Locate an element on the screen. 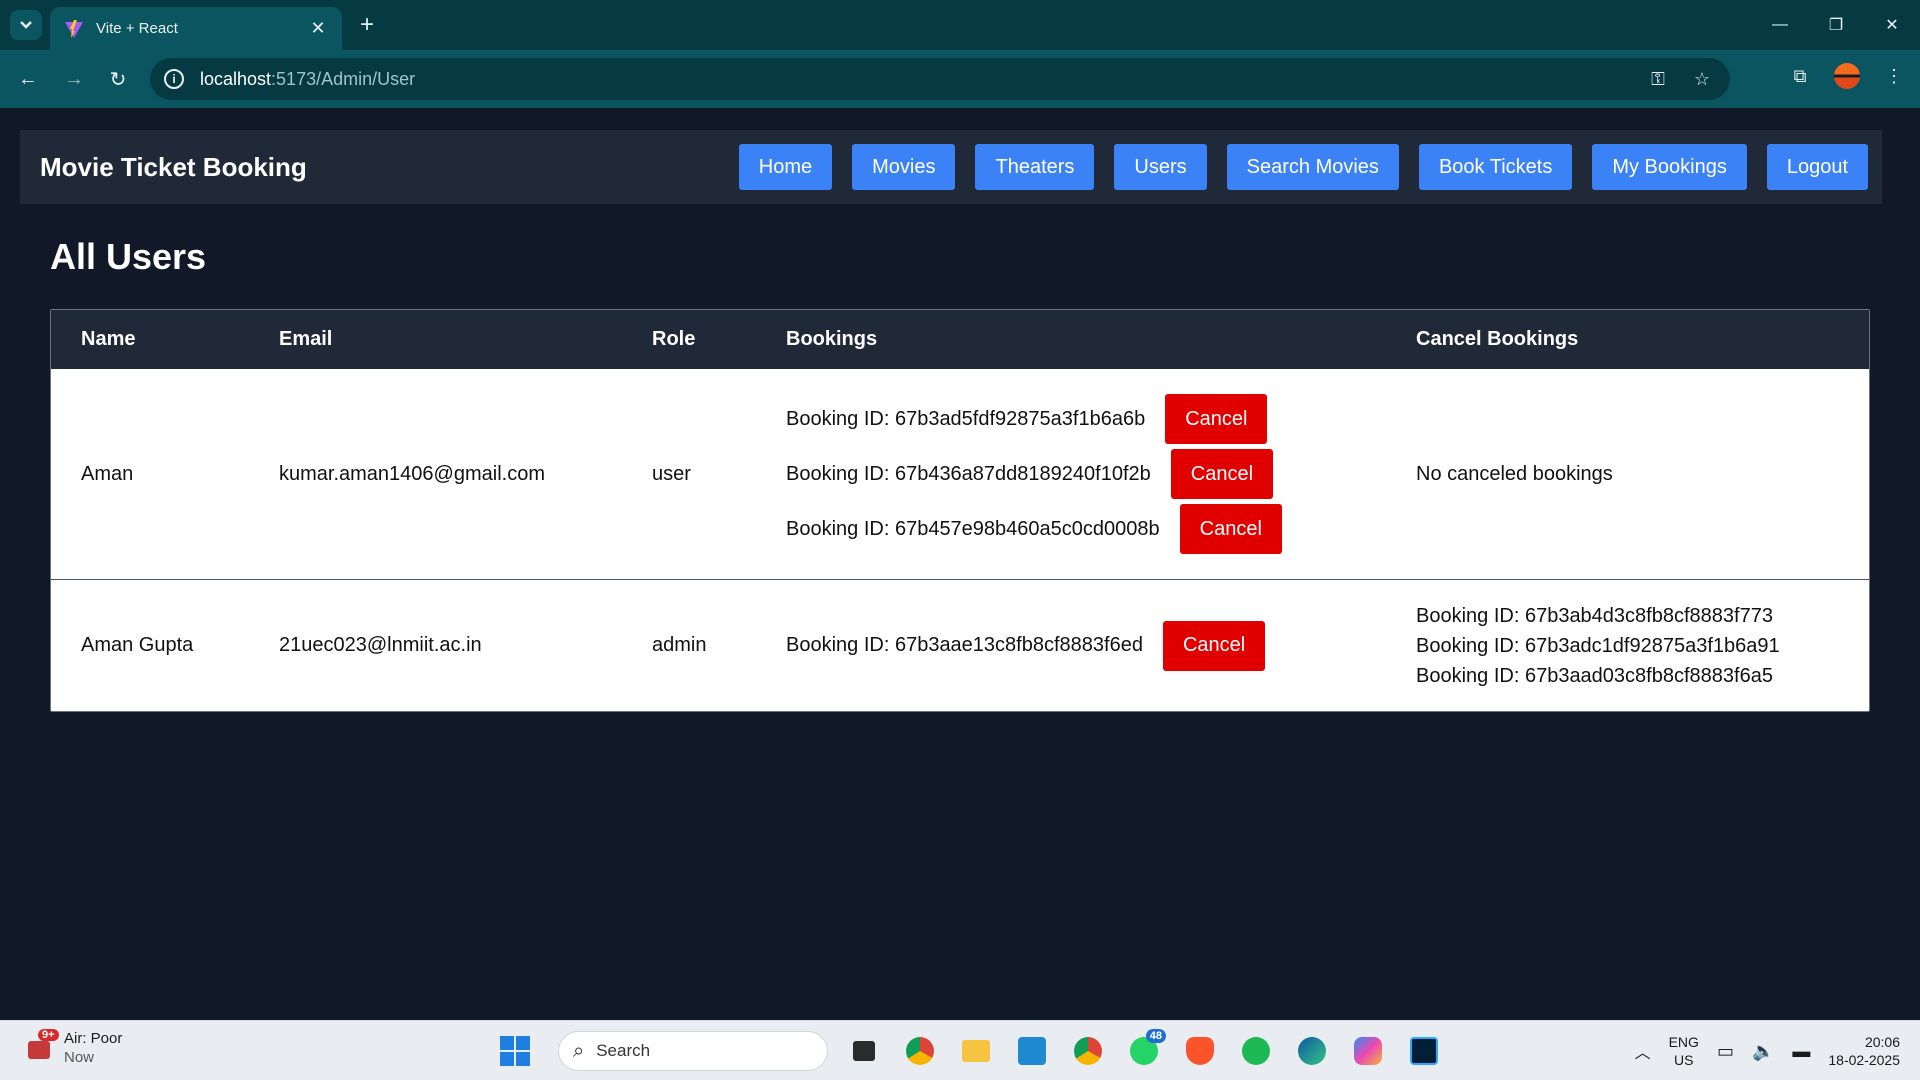  nav-book-tickets-button: Book Tickets is located at coordinates (1495, 167).